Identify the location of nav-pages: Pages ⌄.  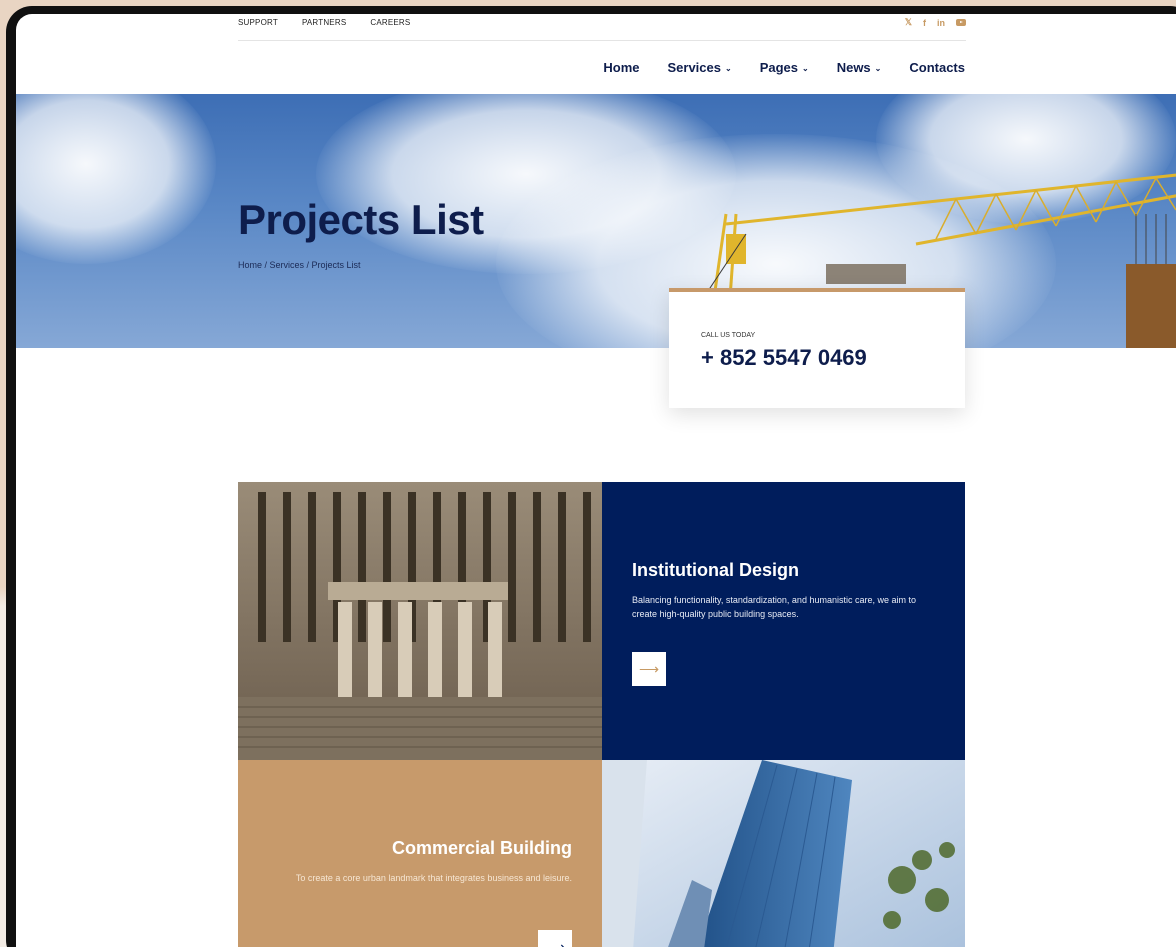
(784, 67).